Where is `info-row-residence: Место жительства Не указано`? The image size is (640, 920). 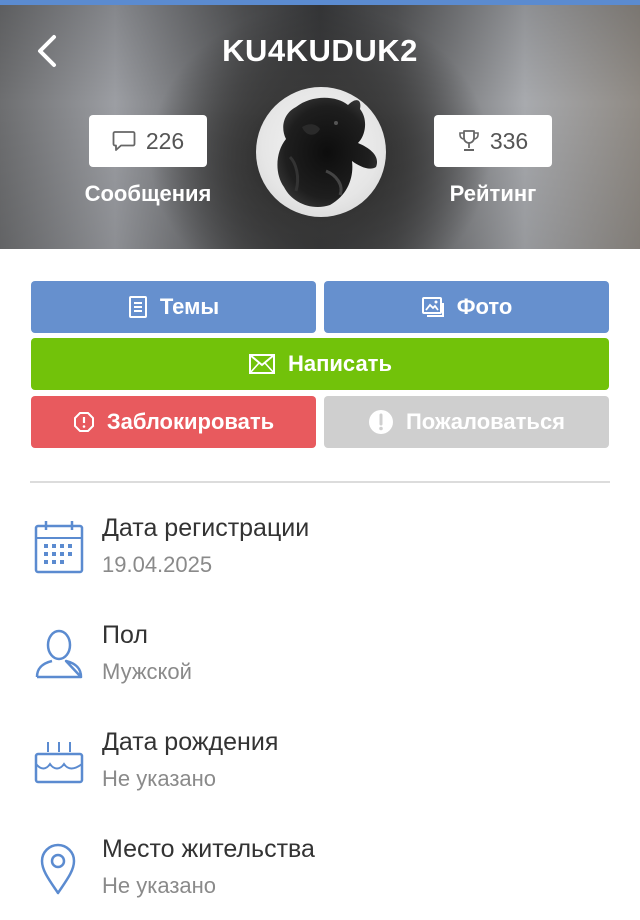
info-row-residence: Место жительства Не указано is located at coordinates (320, 877).